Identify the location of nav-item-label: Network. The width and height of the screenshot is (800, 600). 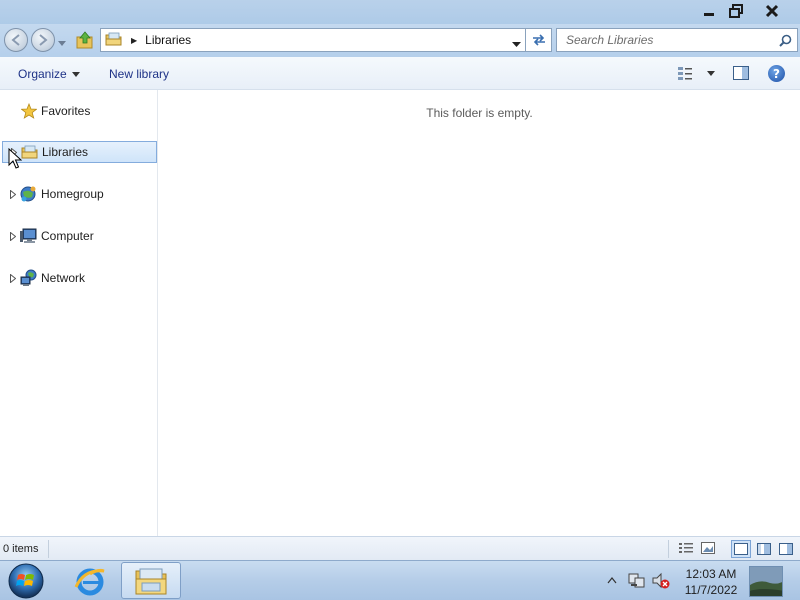
(63, 278).